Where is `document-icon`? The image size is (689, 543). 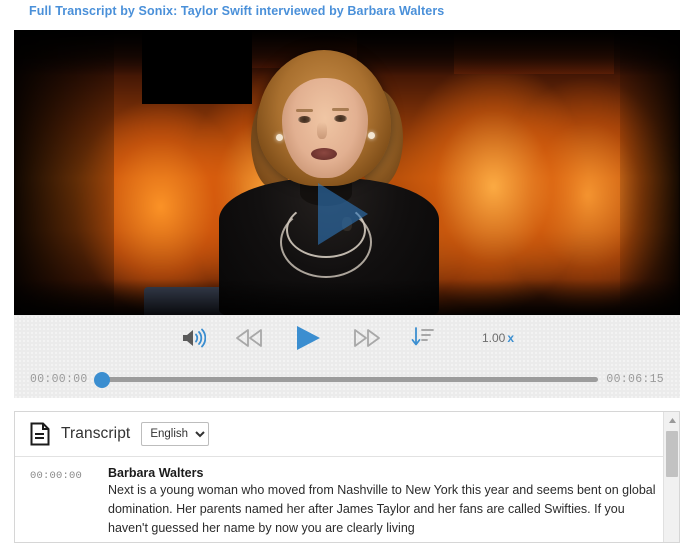
document-icon is located at coordinates (40, 434).